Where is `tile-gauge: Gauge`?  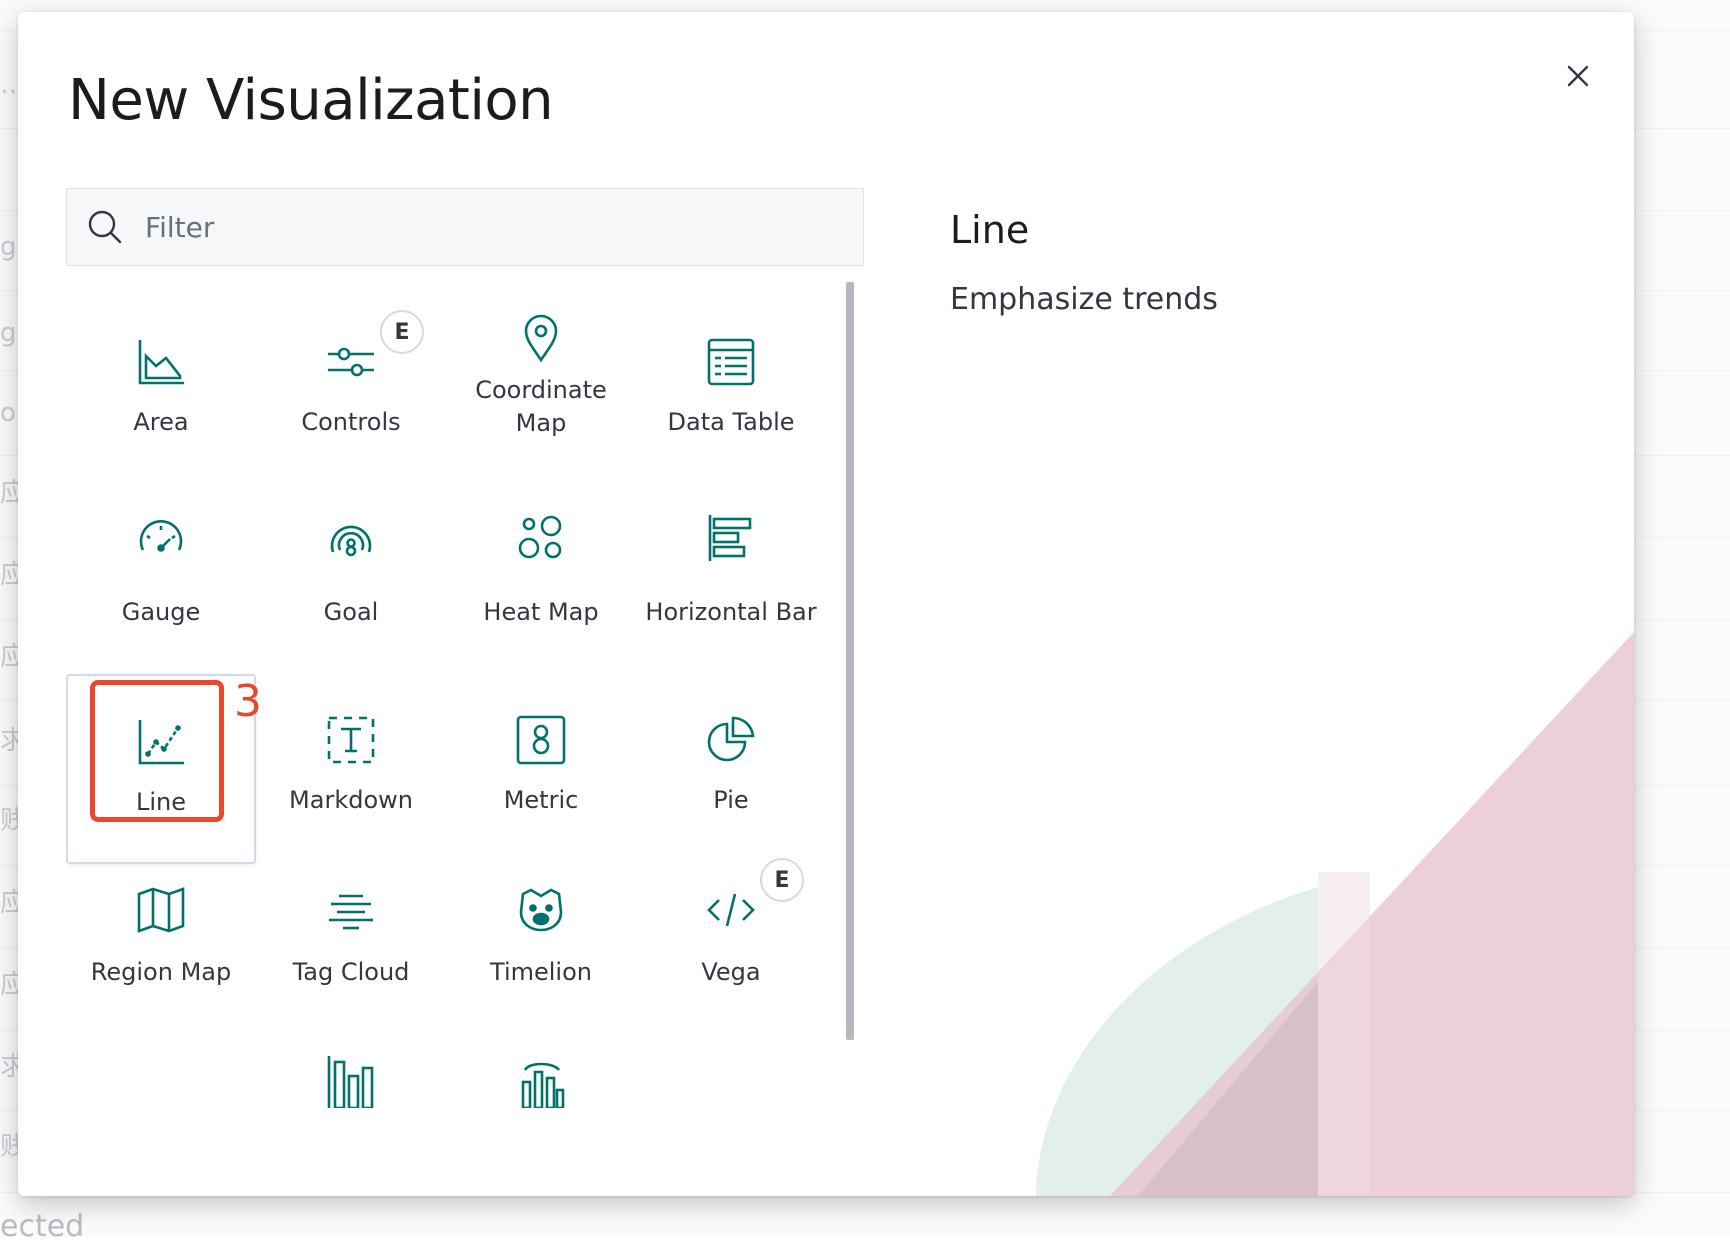
tile-gauge: Gauge is located at coordinates (161, 579).